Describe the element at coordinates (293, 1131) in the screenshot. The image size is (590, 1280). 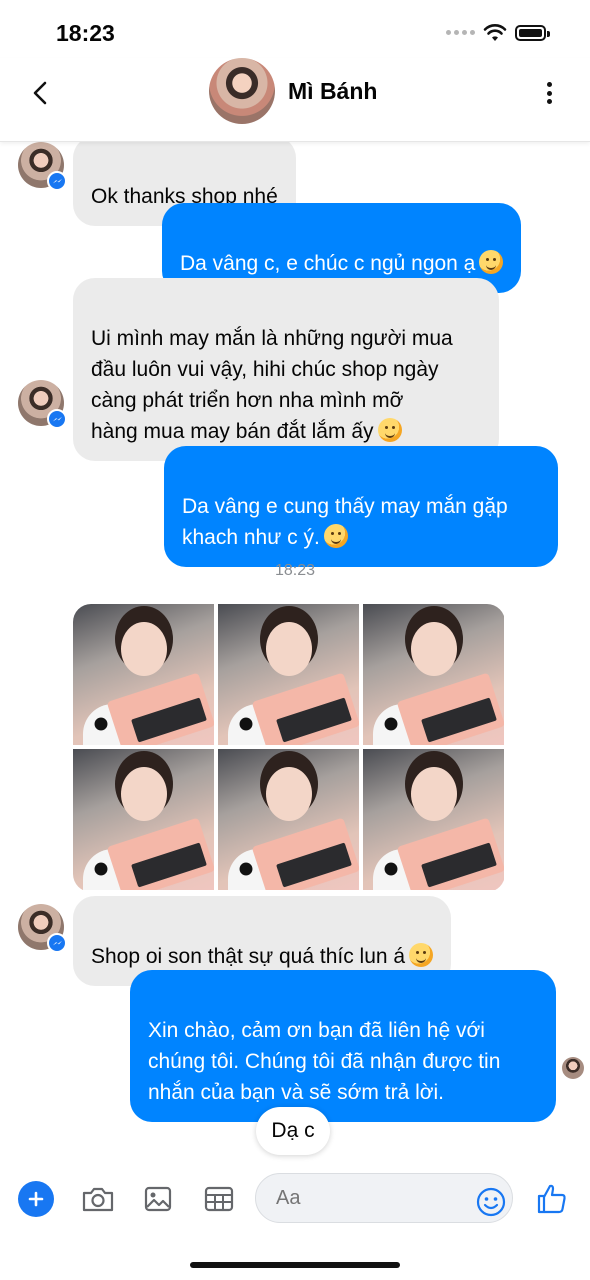
I see `quick-reply-chip: Dạ c` at that location.